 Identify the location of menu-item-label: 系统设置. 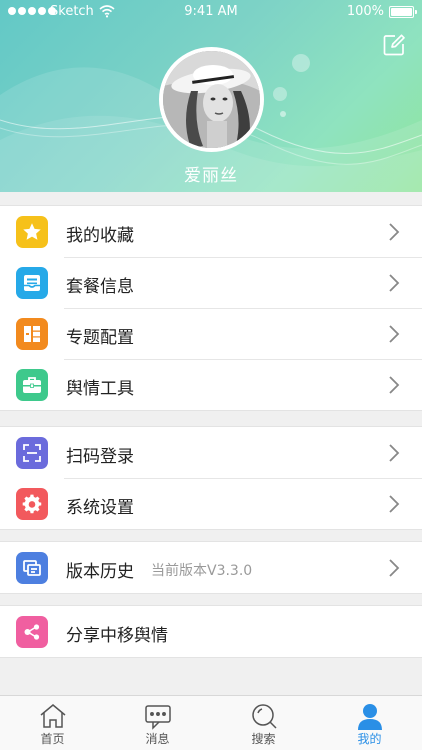
(100, 508).